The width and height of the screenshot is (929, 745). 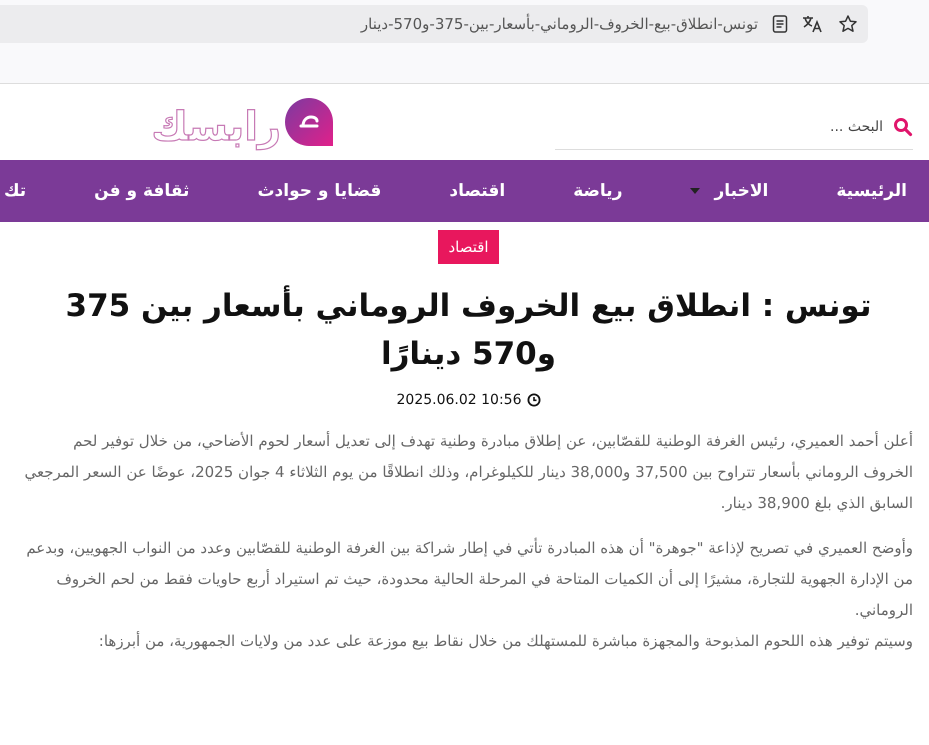 I want to click on nav-link: تك, so click(x=24, y=191).